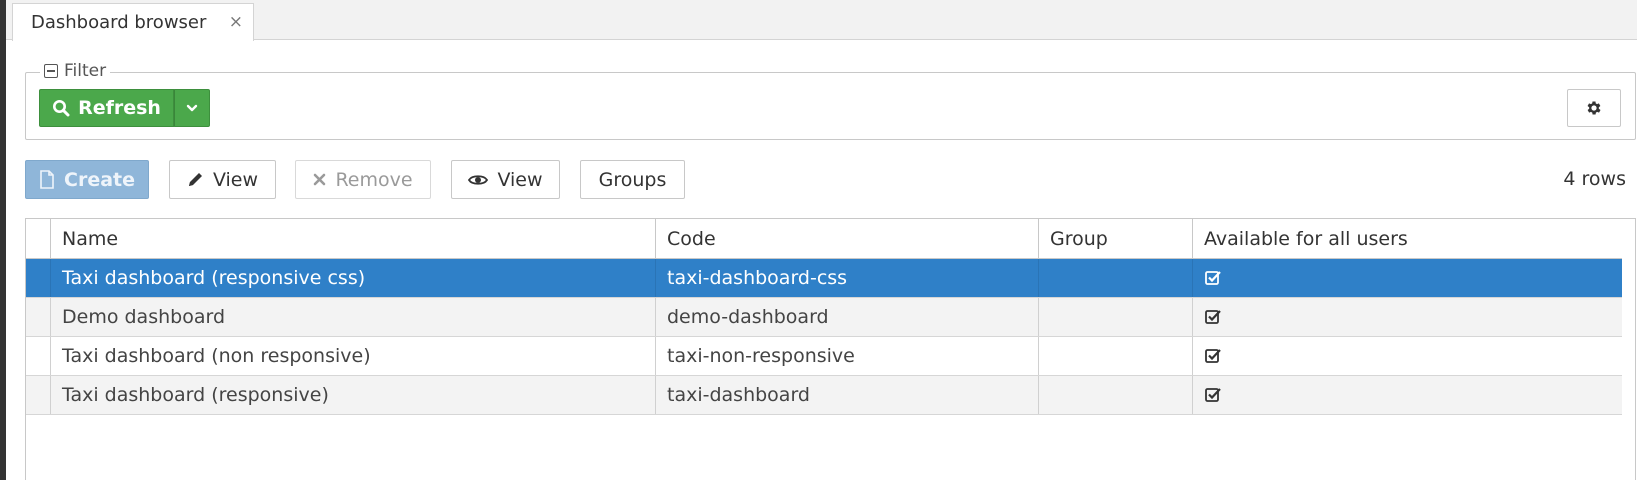 This screenshot has height=480, width=1637. Describe the element at coordinates (847, 317) in the screenshot. I see `cell-code: demo-dashboard` at that location.